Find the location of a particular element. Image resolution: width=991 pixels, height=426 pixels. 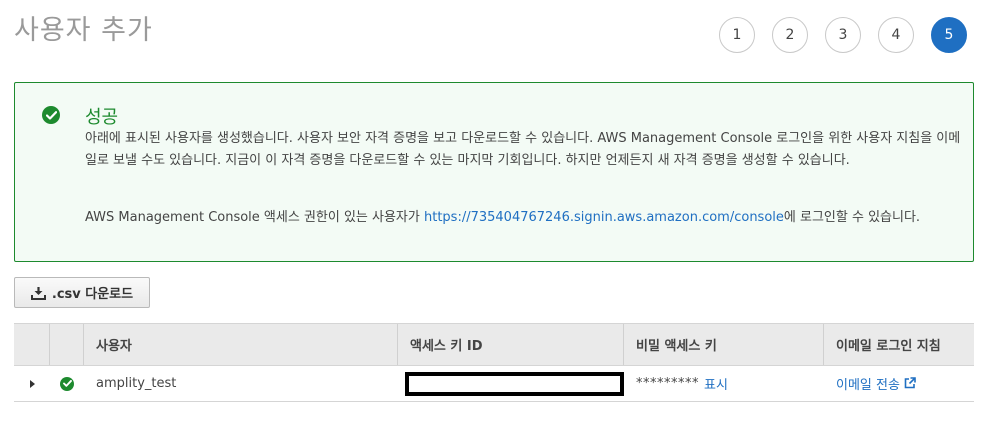

column-header-email-instructions: 이메일 로그인 지침 is located at coordinates (888, 346).